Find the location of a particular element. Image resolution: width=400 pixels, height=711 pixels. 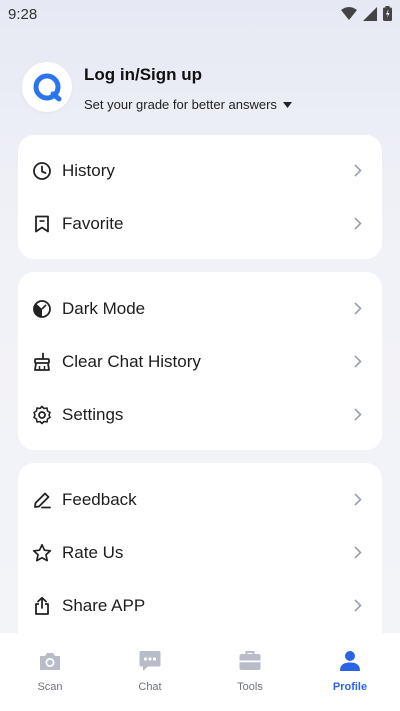

chat-icon is located at coordinates (150, 661).